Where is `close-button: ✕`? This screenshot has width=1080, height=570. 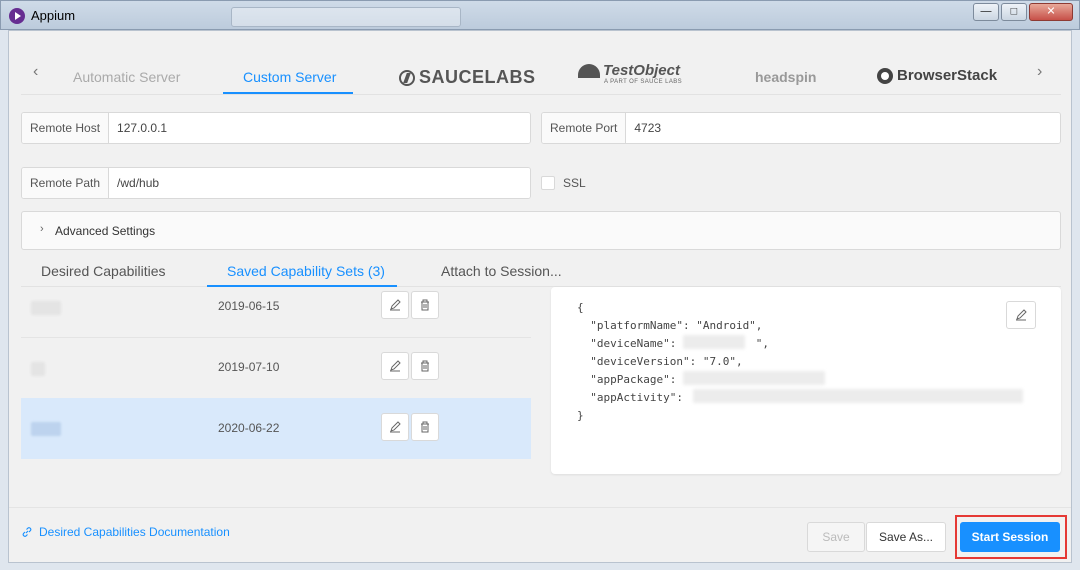 close-button: ✕ is located at coordinates (1051, 12).